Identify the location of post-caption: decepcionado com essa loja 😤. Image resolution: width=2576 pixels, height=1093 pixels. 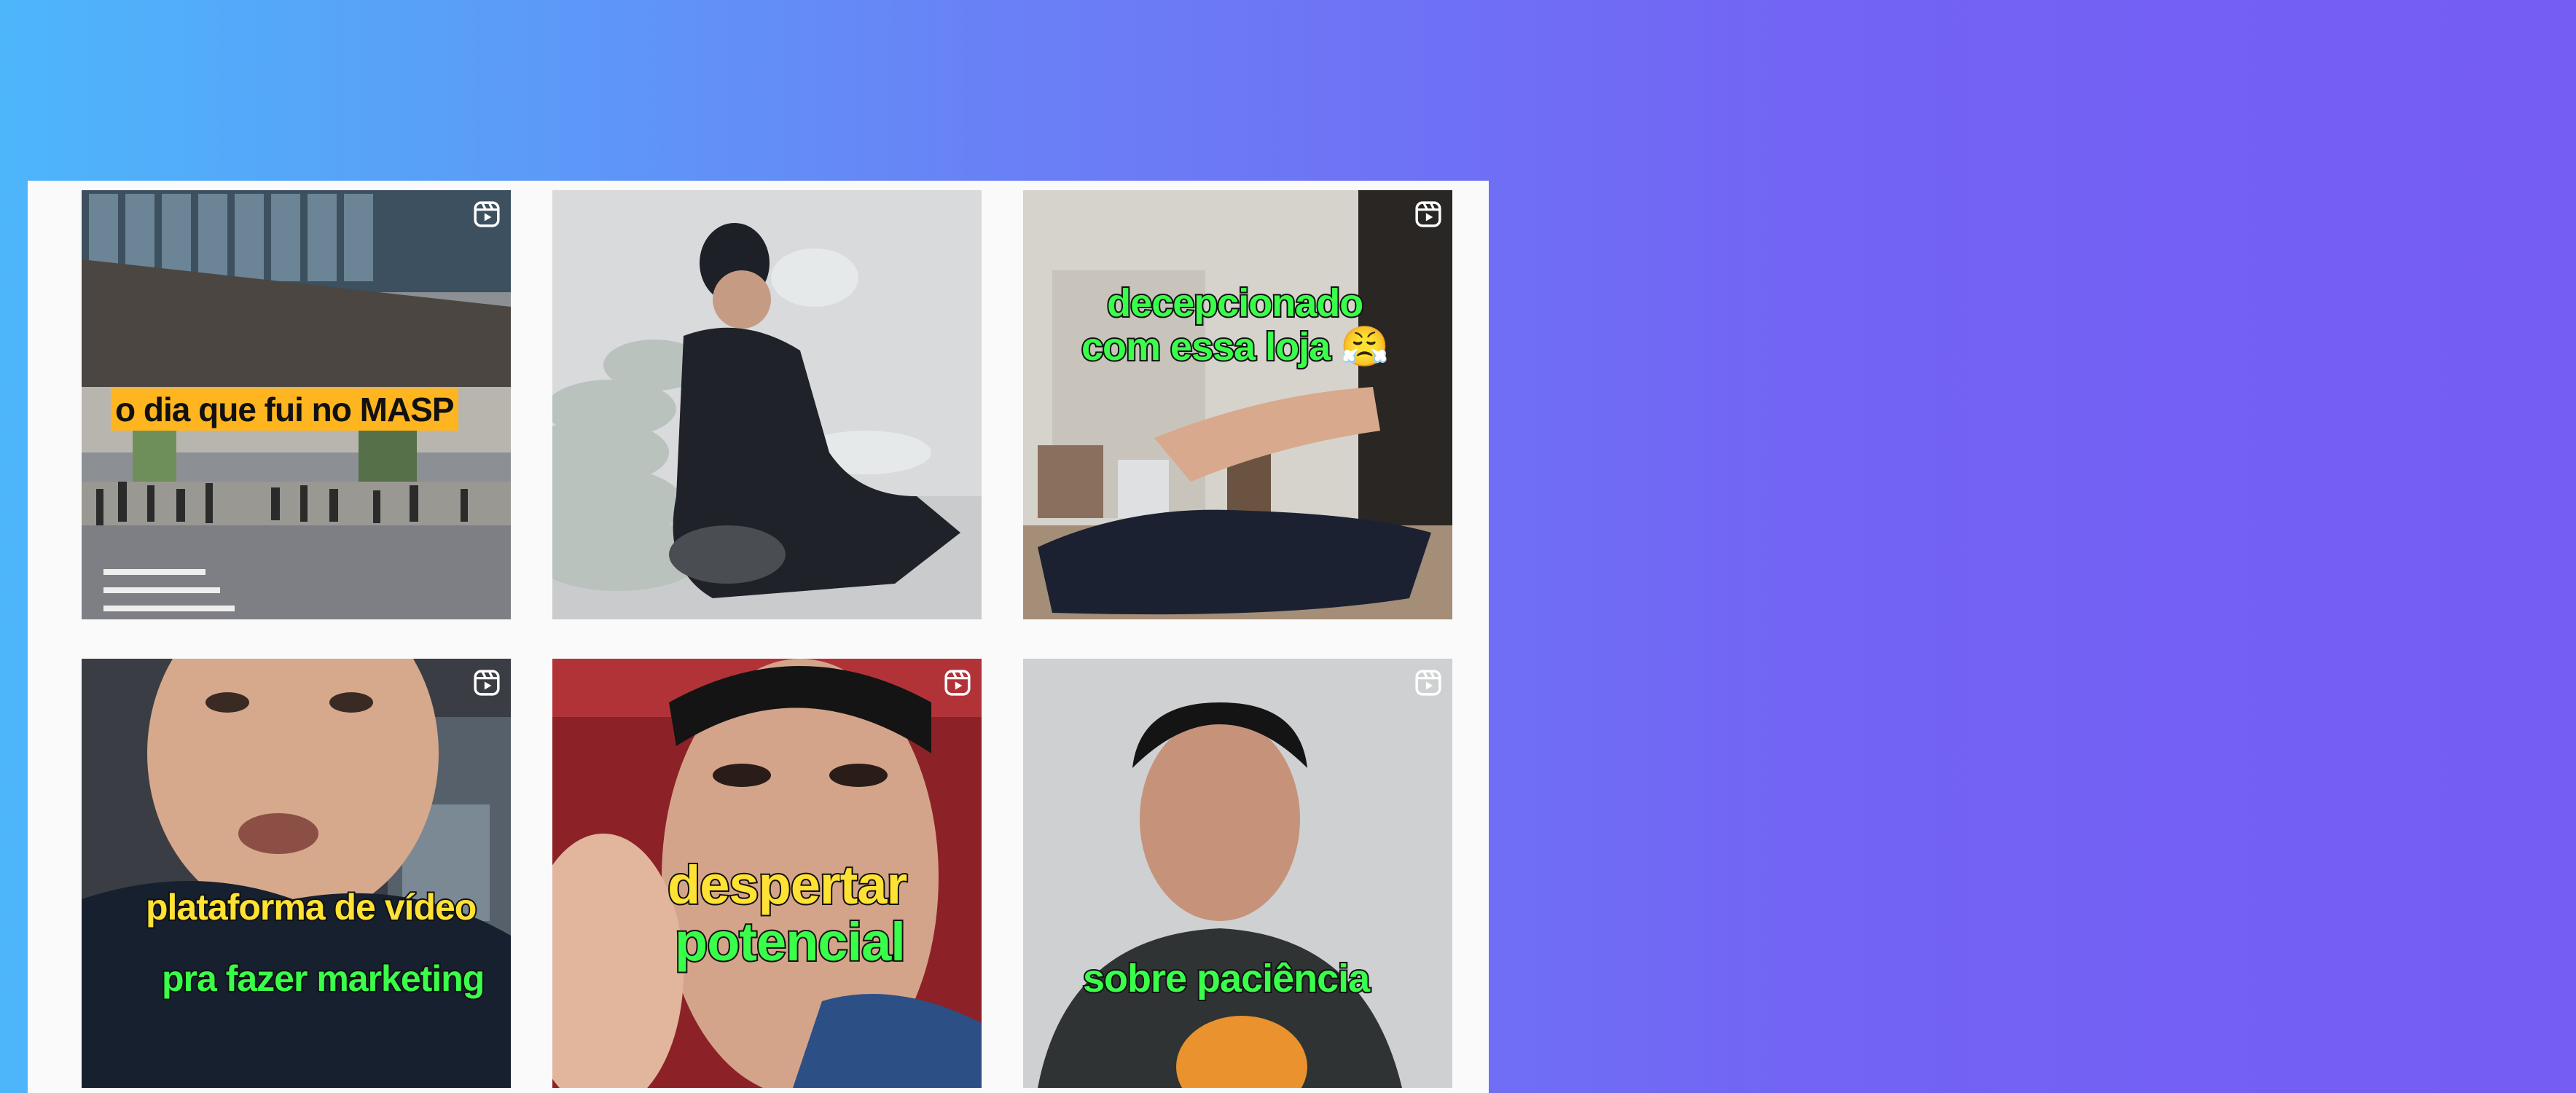
(1235, 325).